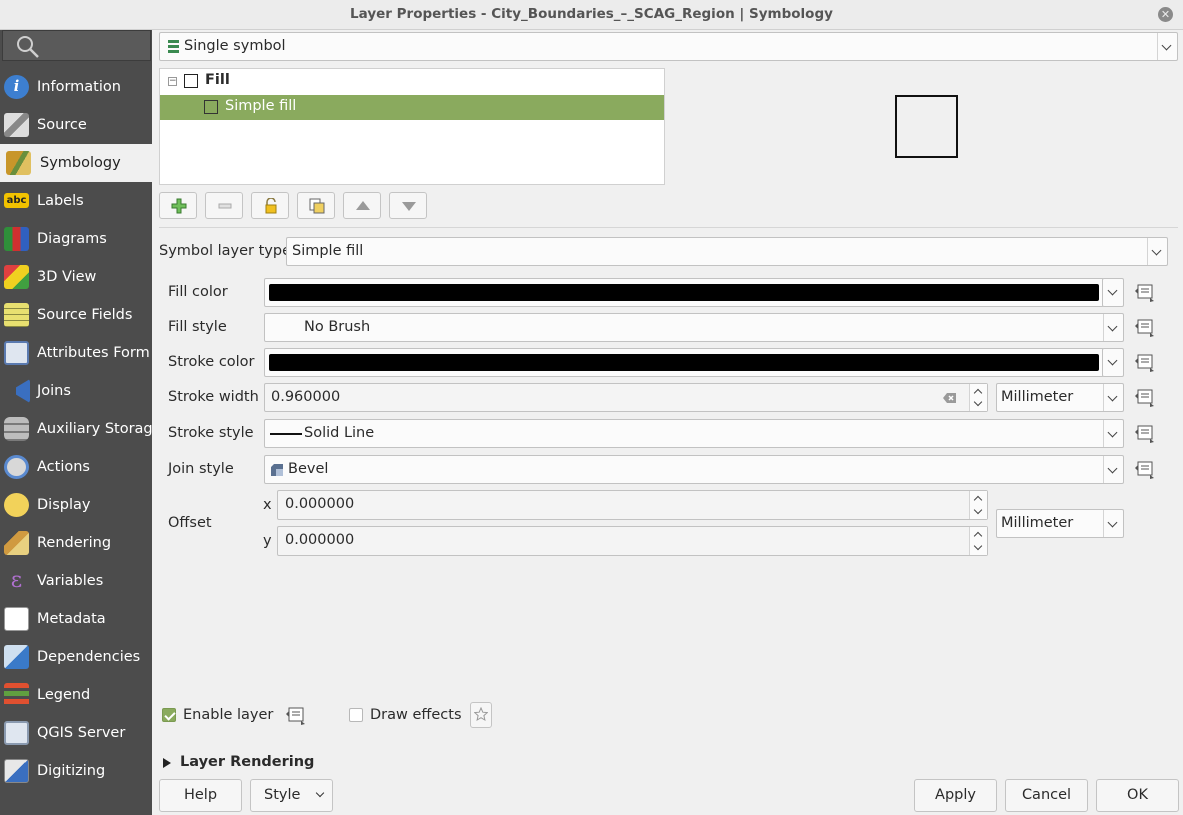  What do you see at coordinates (76, 543) in the screenshot?
I see `sidebar-item-rendering: Rendering` at bounding box center [76, 543].